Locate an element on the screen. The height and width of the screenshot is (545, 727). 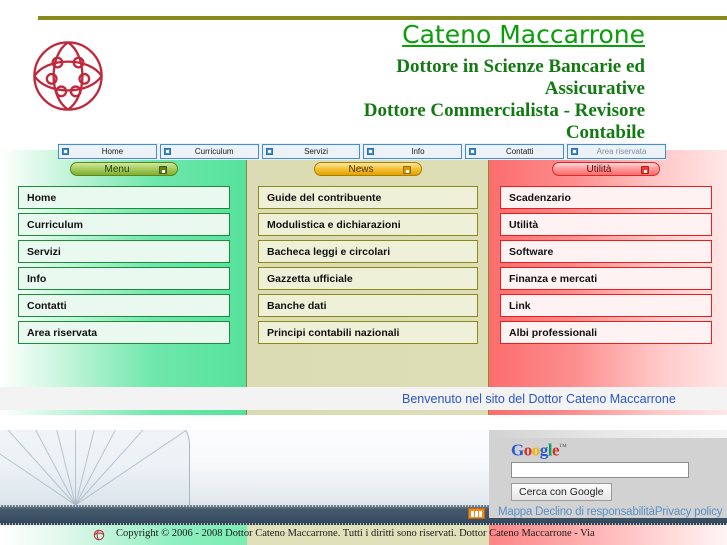
nav-item-area-riservata: Area riservata is located at coordinates (616, 151).